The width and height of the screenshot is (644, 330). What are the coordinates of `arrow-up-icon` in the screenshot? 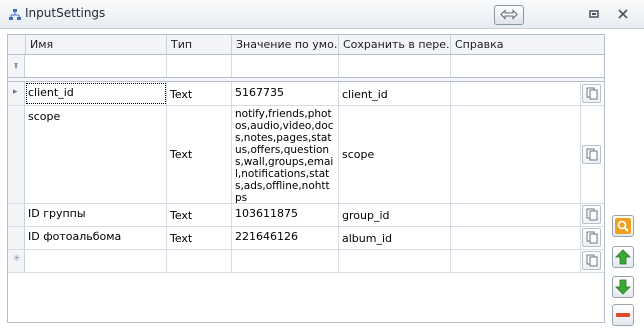 It's located at (623, 257).